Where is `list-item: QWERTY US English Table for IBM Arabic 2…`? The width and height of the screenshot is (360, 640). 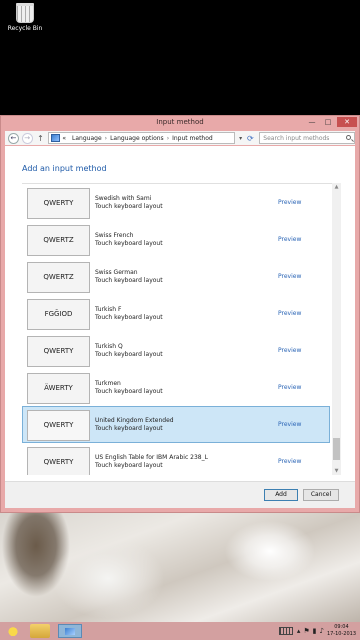
list-item: QWERTY US English Table for IBM Arabic 2… is located at coordinates (176, 459).